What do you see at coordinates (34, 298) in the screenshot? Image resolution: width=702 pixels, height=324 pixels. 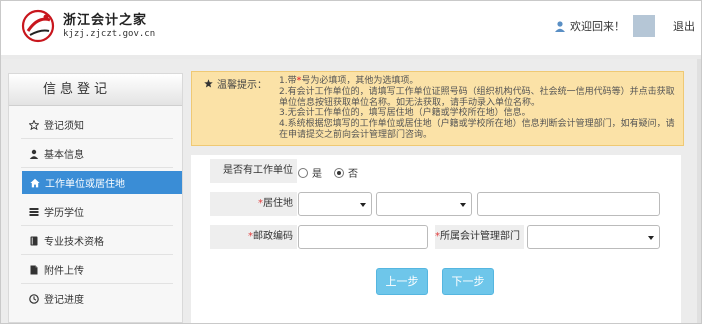 I see `clock-icon` at bounding box center [34, 298].